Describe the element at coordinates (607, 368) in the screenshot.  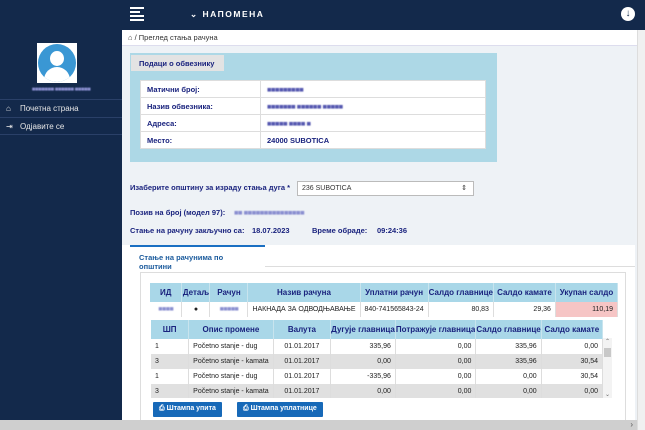
I see `details-scrollbar: ⌃ ⌄` at that location.